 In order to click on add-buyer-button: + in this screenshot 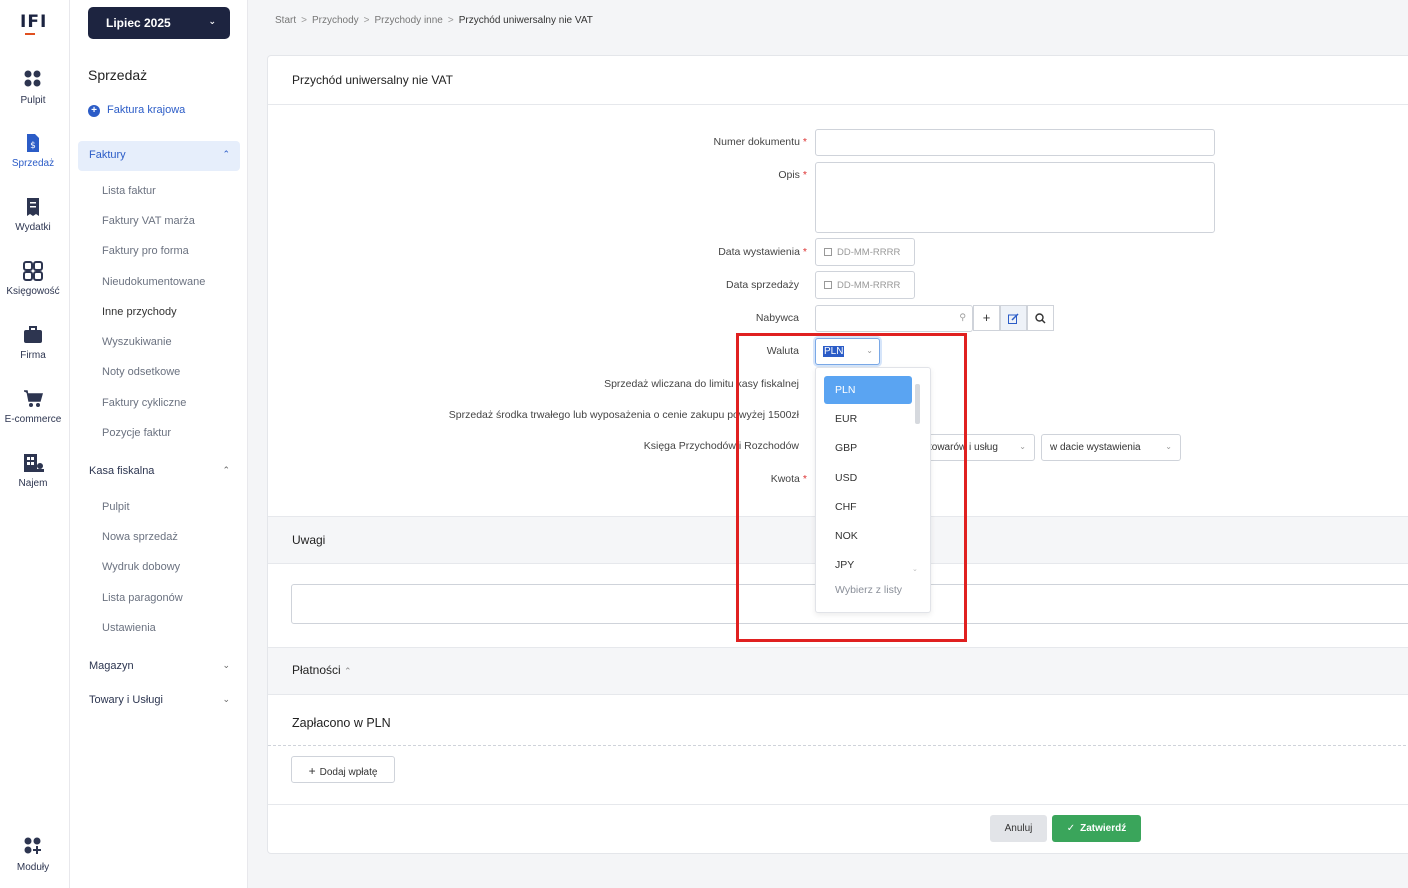, I will do `click(986, 318)`.